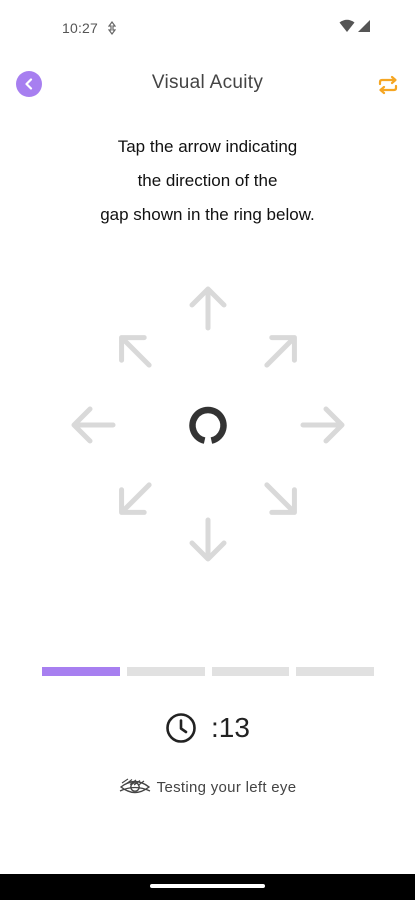  I want to click on page-title: Visual Acuity, so click(207, 82).